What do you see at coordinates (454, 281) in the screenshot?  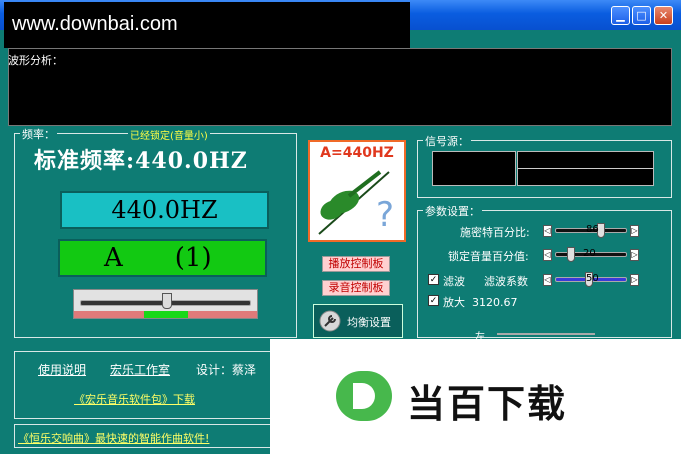 I see `filter-label: 滤波` at bounding box center [454, 281].